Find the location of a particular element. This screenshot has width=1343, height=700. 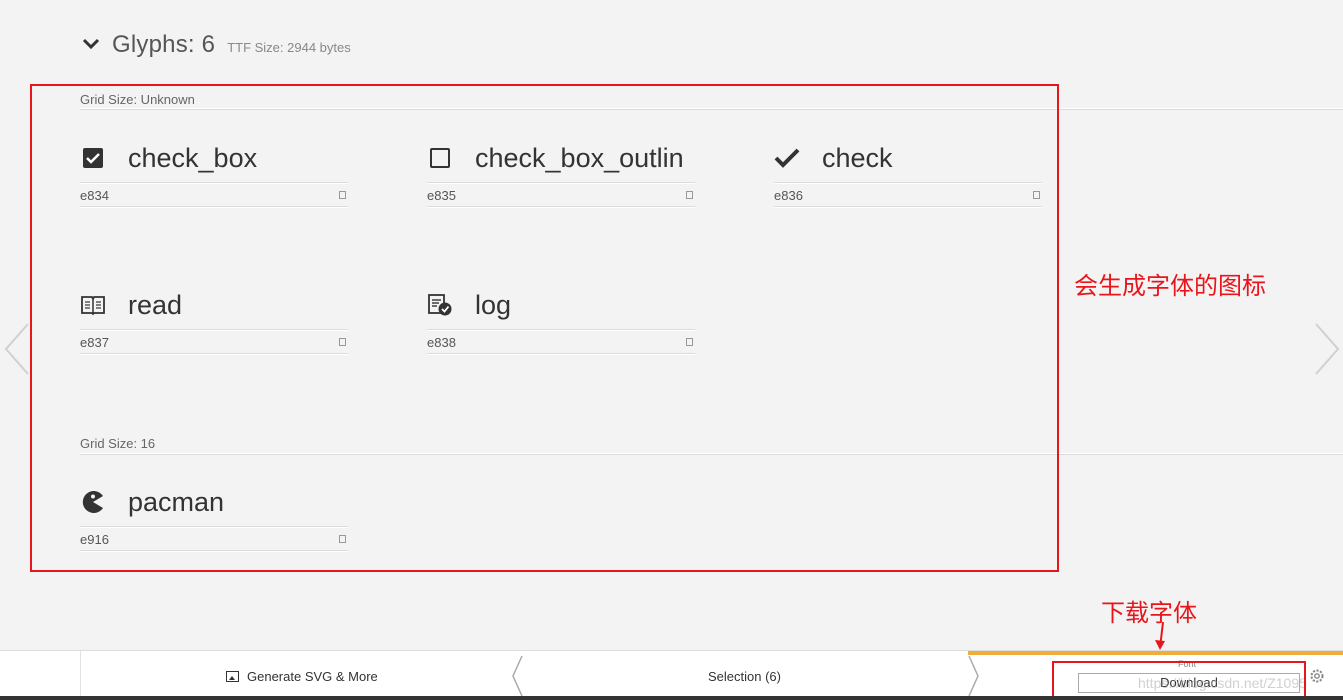

ttf-size-label: TTF Size: 2944 bytes is located at coordinates (289, 47).